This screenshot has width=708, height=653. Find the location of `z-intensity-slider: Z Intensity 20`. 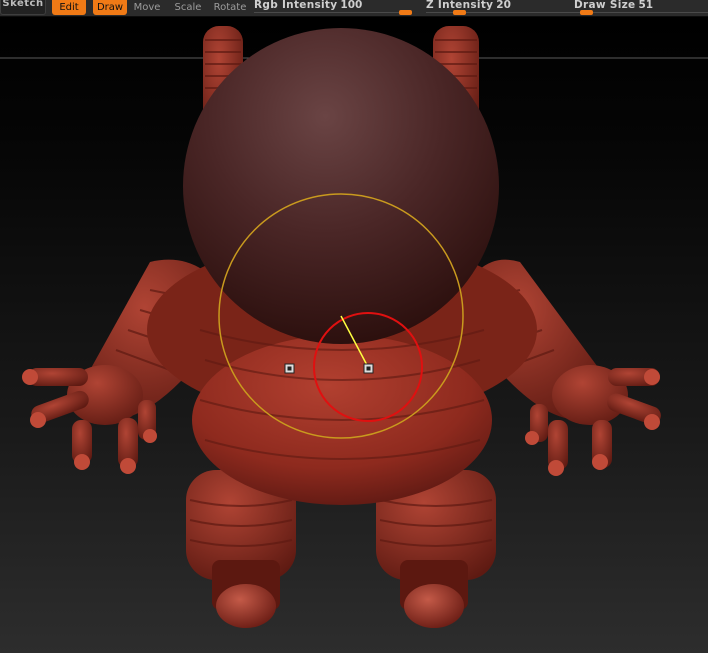

z-intensity-slider: Z Intensity 20 is located at coordinates (501, 8).